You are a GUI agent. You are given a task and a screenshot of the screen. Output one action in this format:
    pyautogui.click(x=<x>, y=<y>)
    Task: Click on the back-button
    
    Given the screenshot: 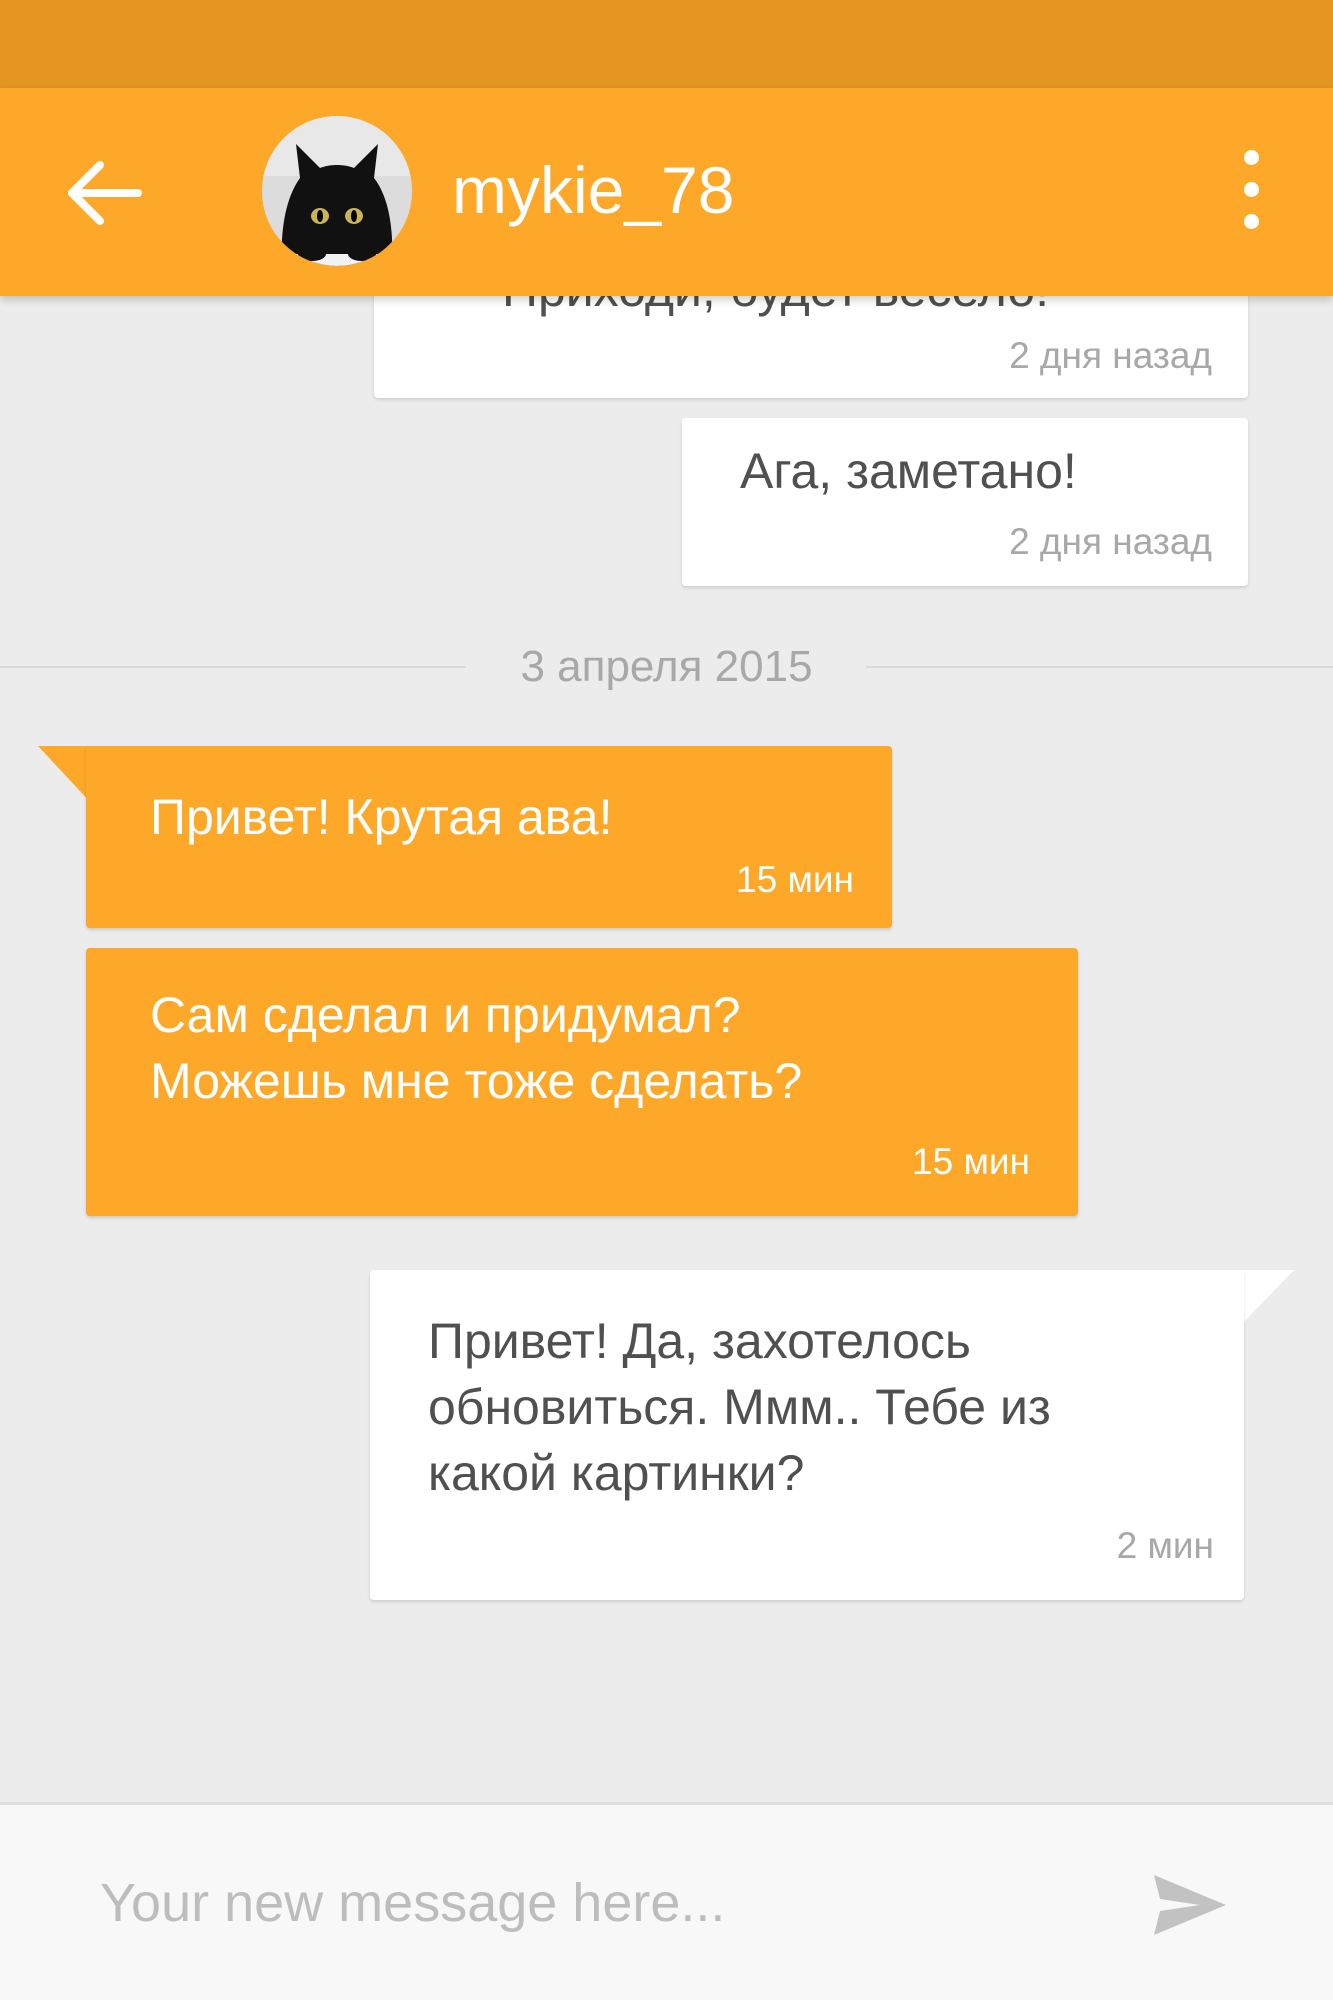 What is the action you would take?
    pyautogui.click(x=105, y=193)
    